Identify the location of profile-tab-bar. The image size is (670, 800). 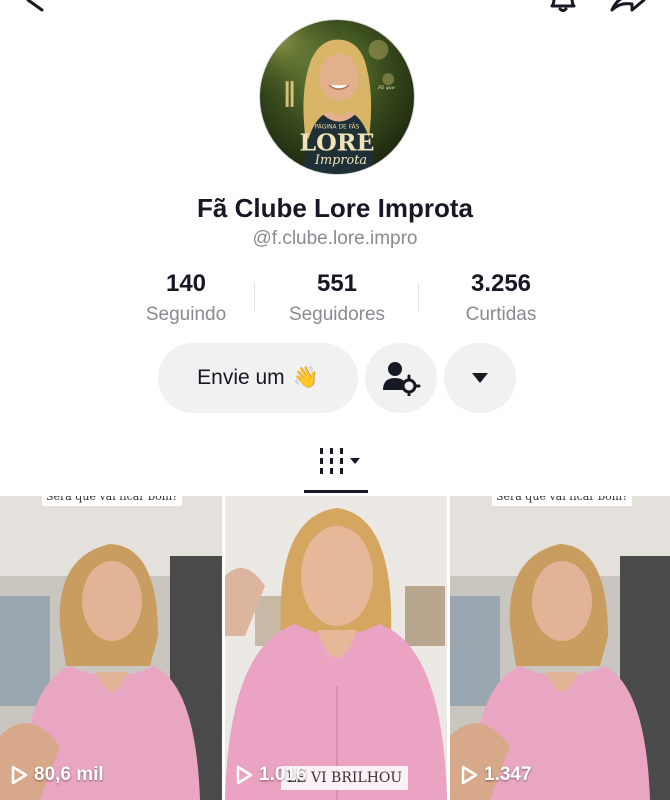
(335, 462).